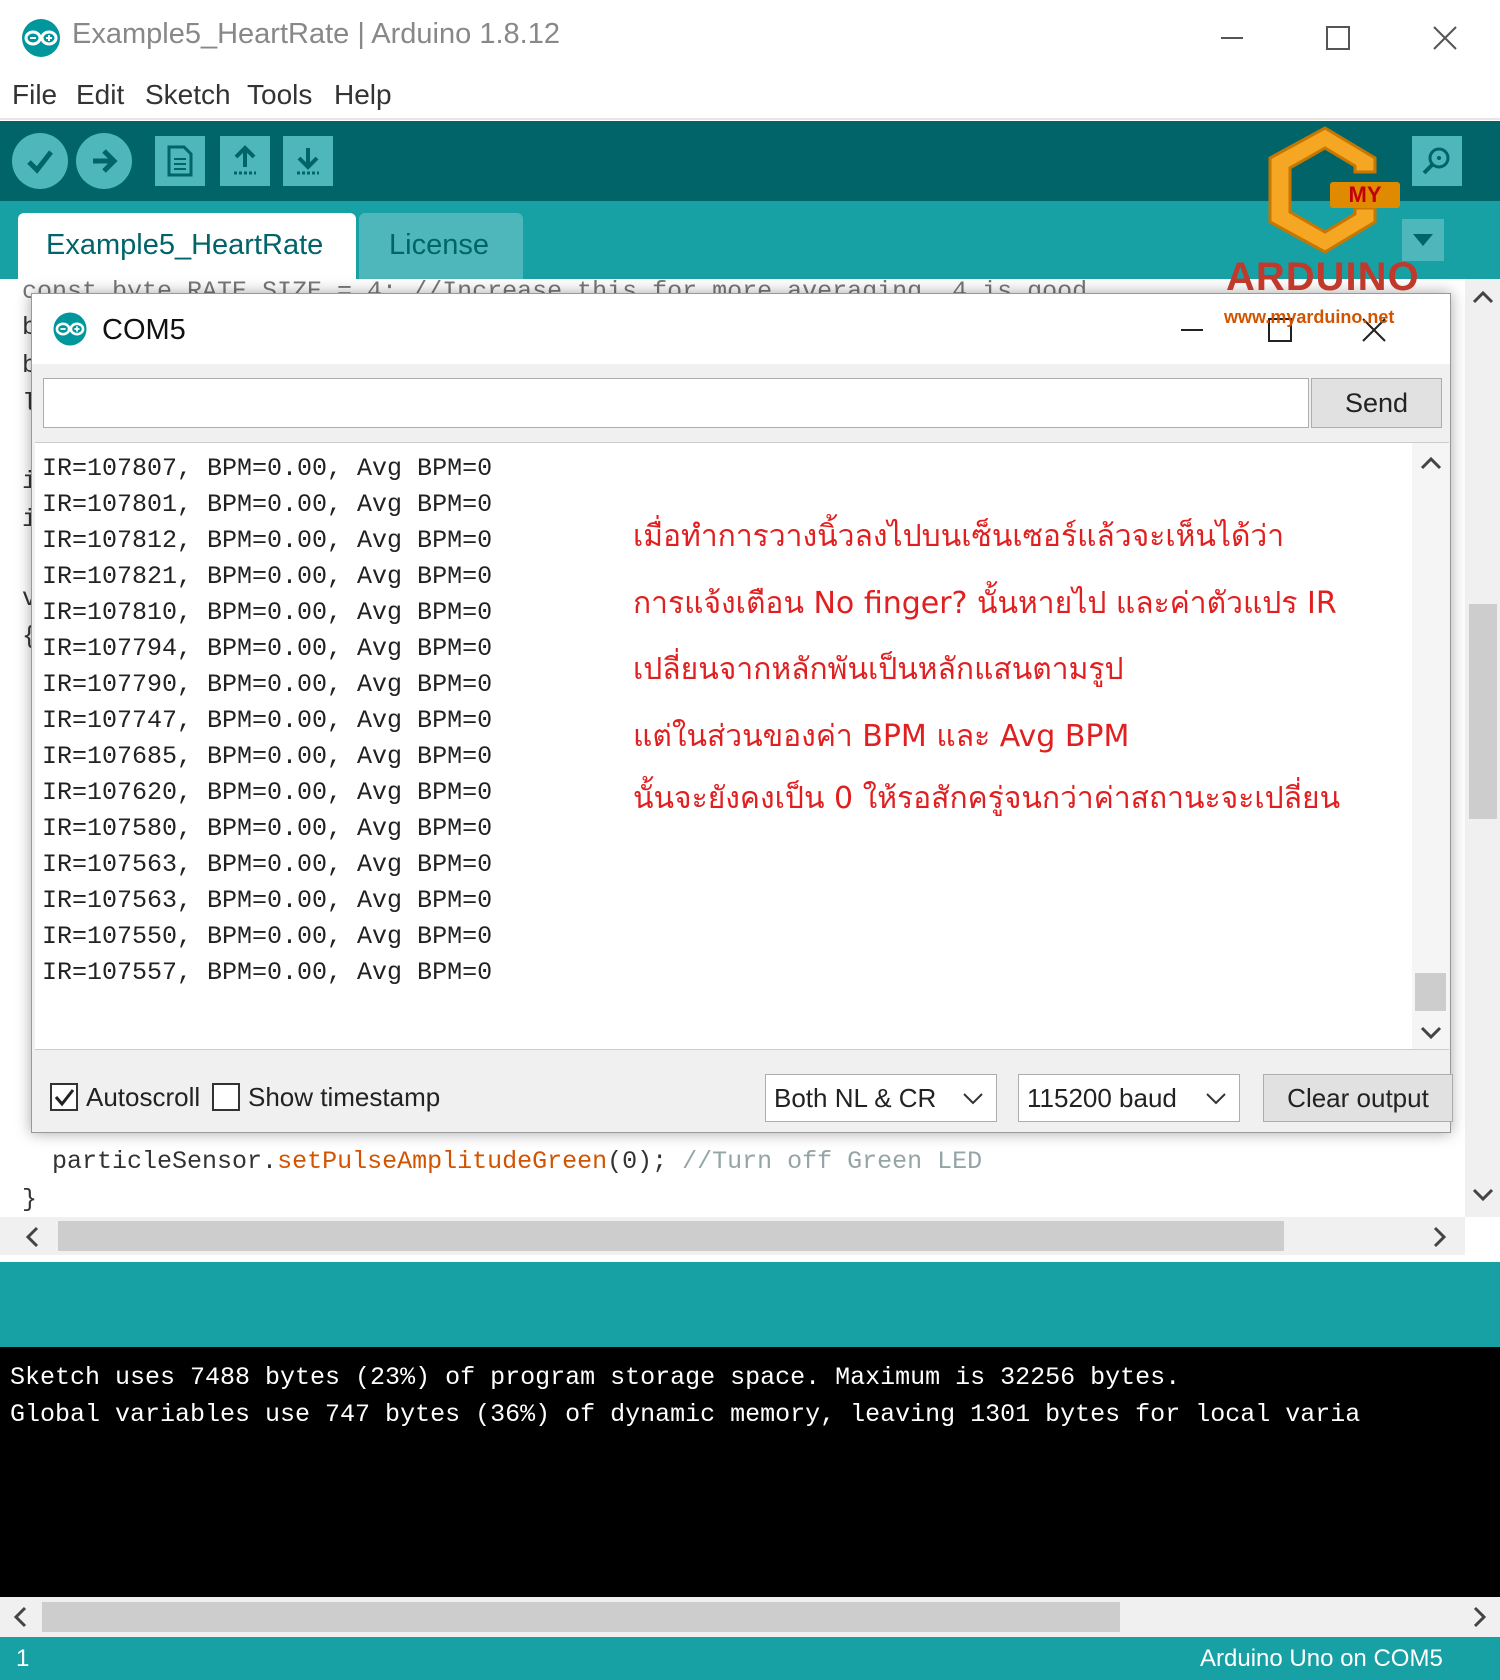 This screenshot has height=1680, width=1500. I want to click on line-ending-select: Both NL & CR, so click(881, 1098).